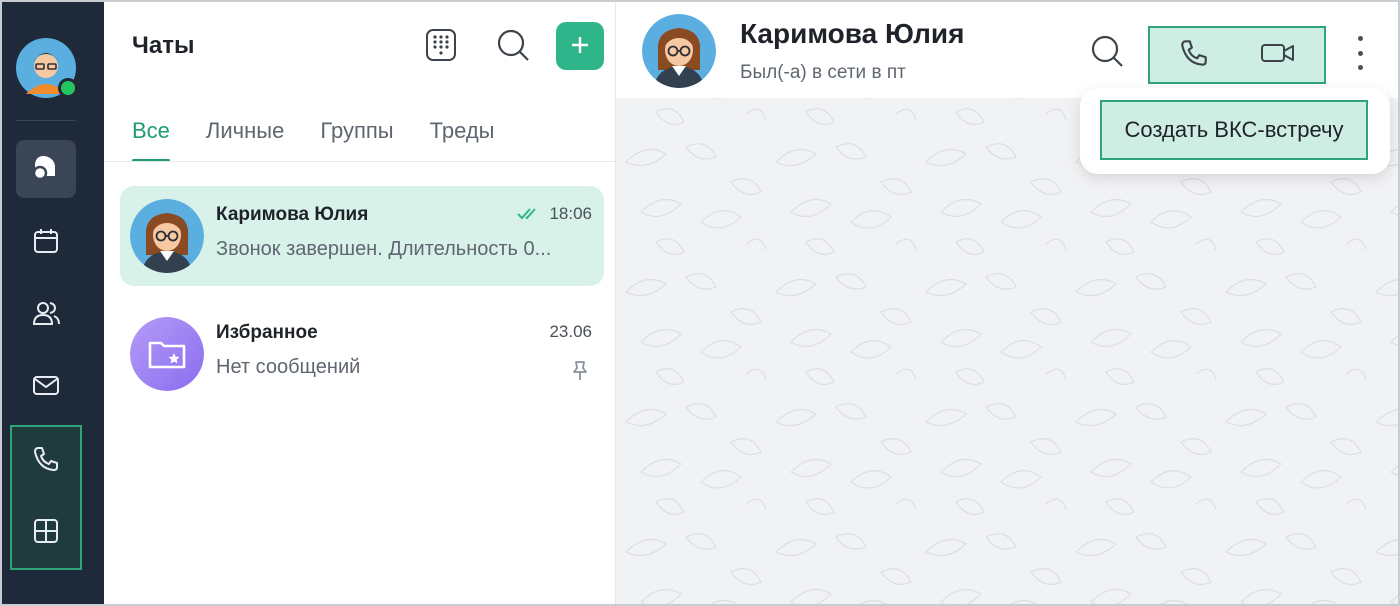  What do you see at coordinates (151, 140) in the screenshot?
I see `tab-all: Все` at bounding box center [151, 140].